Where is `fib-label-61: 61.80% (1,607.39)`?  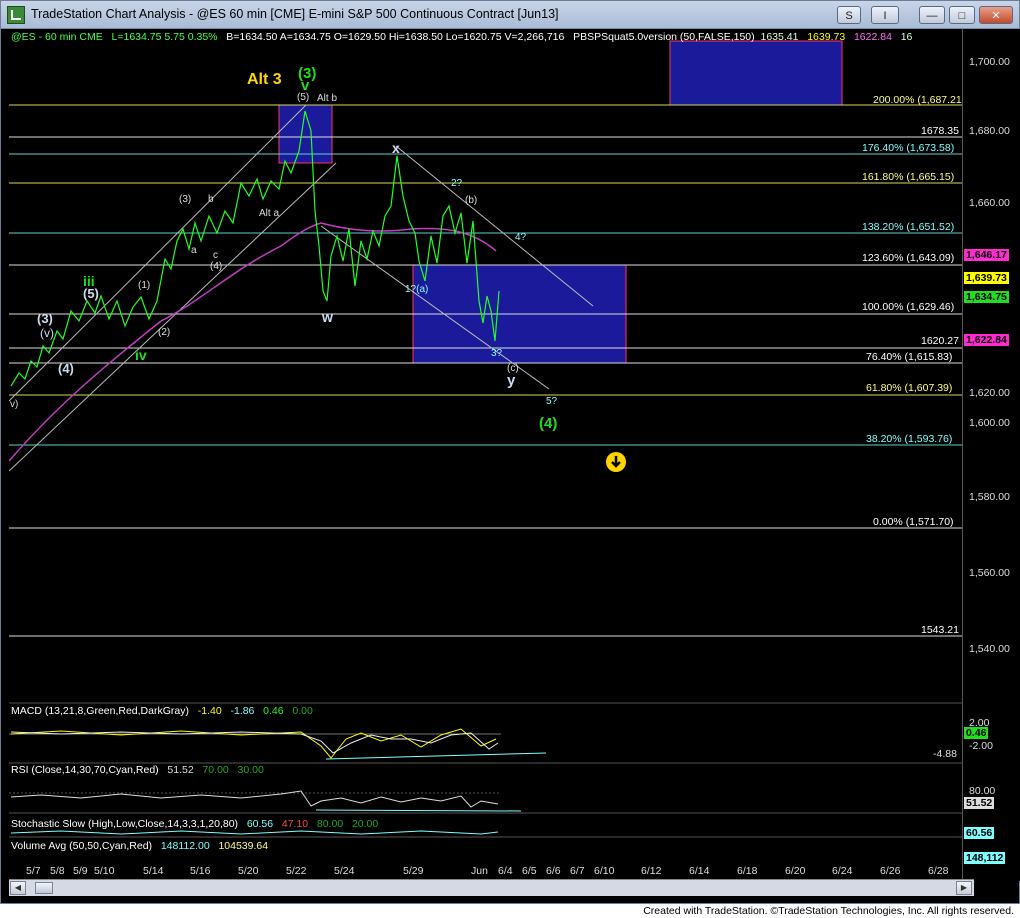 fib-label-61: 61.80% (1,607.39) is located at coordinates (909, 388).